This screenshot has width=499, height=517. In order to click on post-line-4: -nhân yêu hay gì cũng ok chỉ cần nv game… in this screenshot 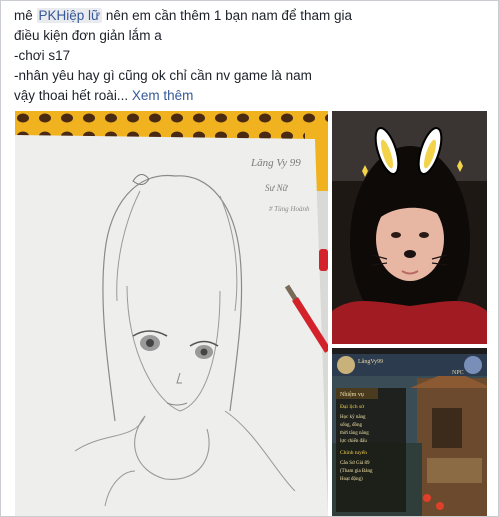, I will do `click(163, 75)`.